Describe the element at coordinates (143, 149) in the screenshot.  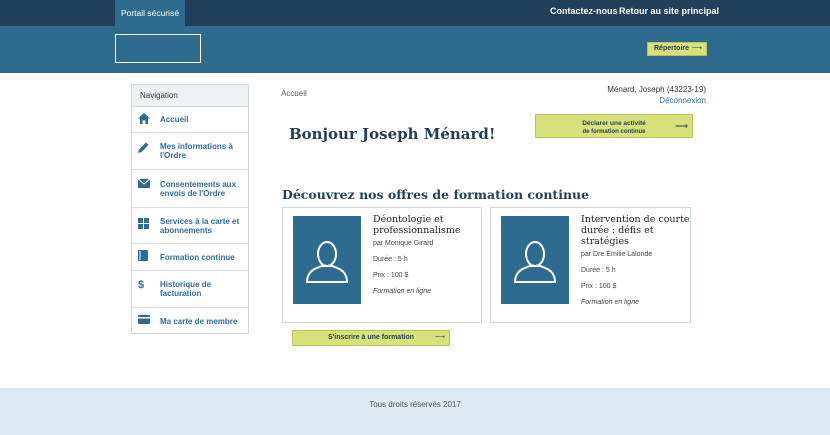
I see `pencil-icon` at that location.